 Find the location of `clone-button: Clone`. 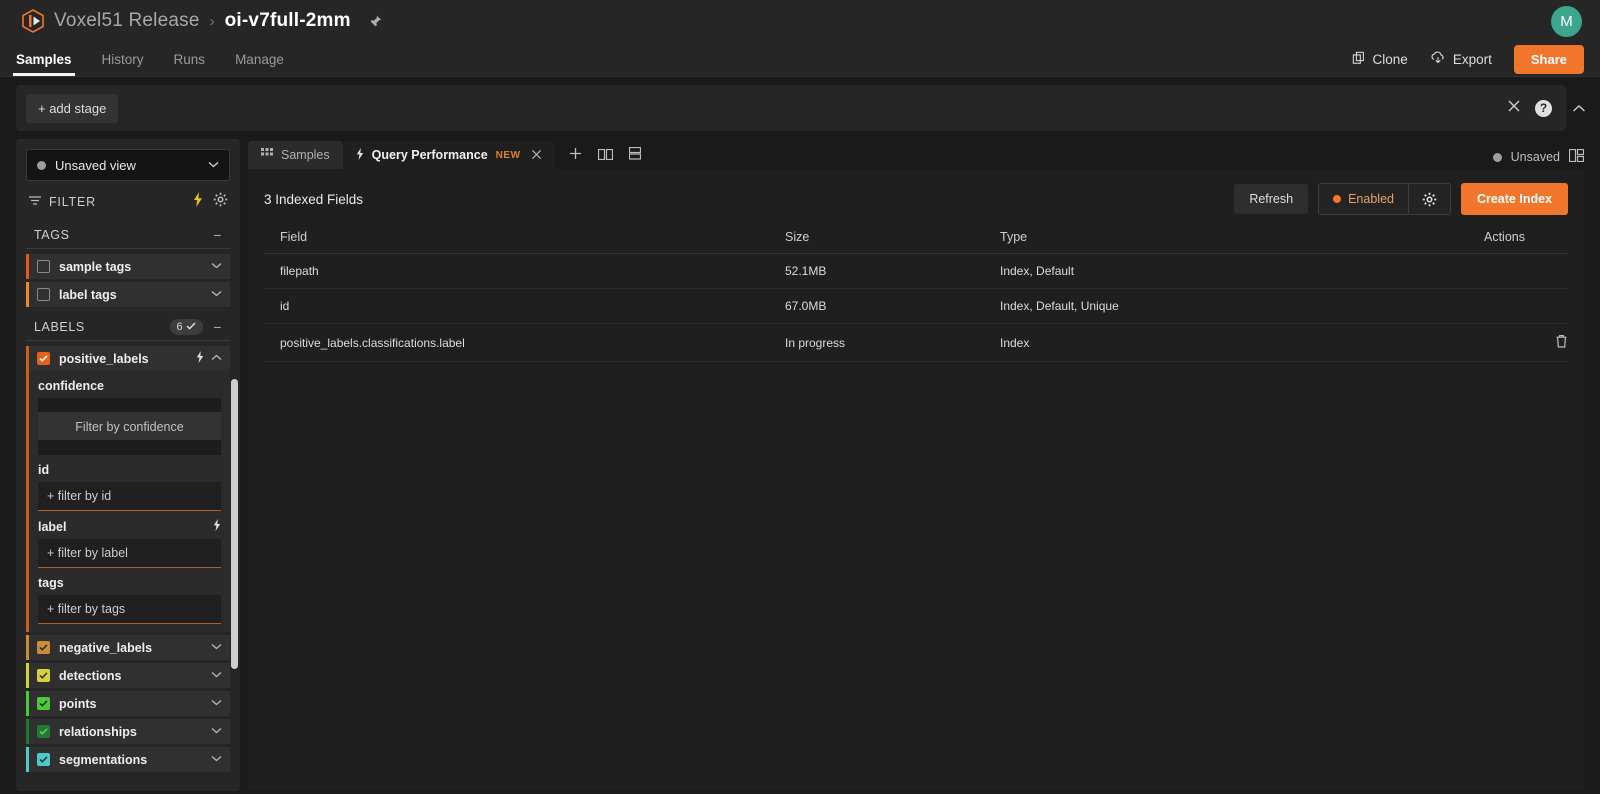

clone-button: Clone is located at coordinates (1380, 59).